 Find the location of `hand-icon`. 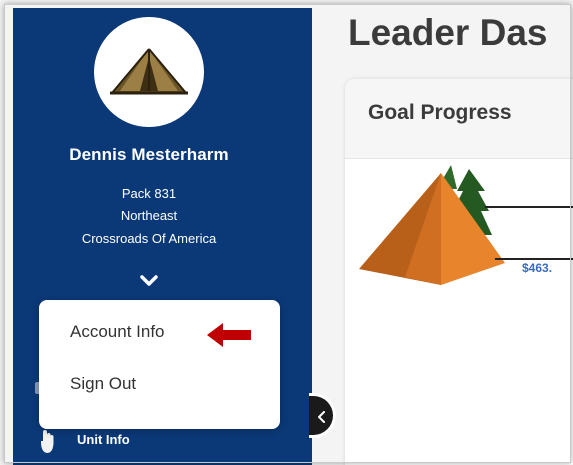

hand-icon is located at coordinates (47, 441).